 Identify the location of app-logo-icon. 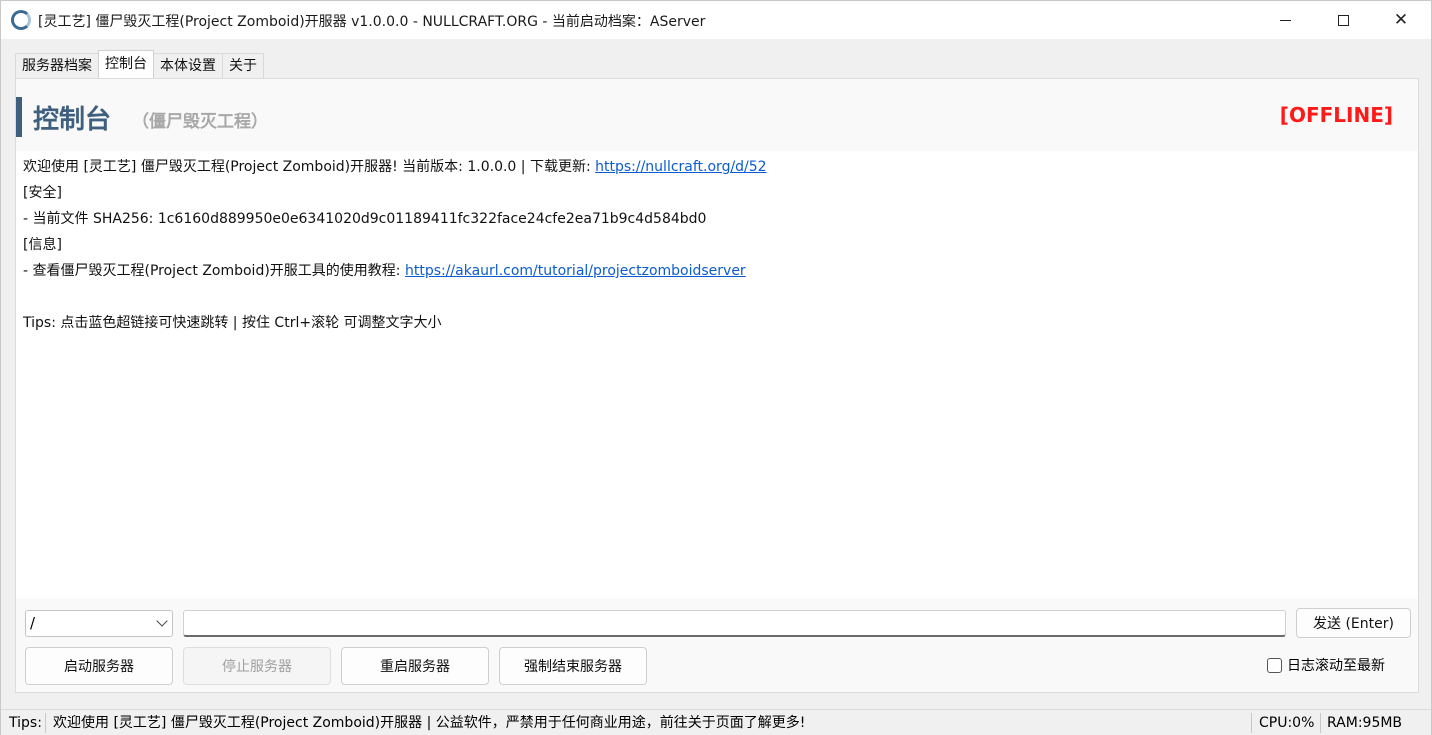
(21, 20).